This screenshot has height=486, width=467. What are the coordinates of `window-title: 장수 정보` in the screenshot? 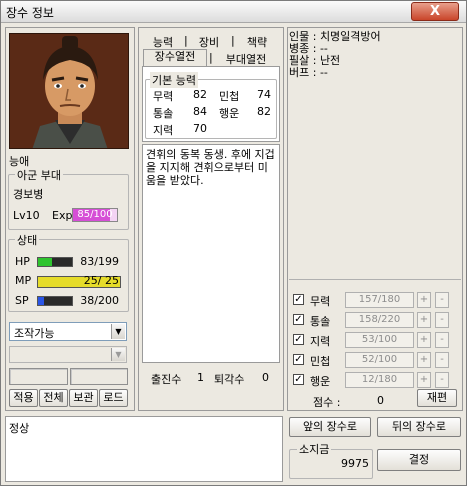 It's located at (30, 13).